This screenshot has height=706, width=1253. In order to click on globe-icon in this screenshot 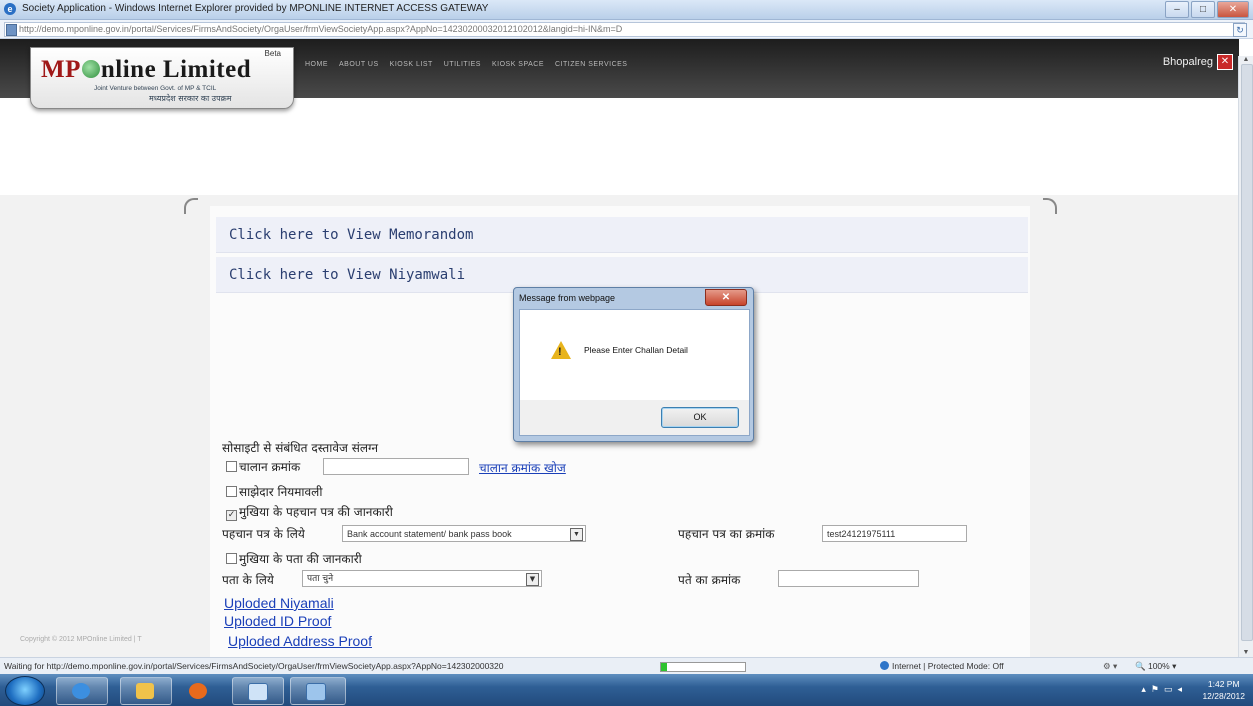, I will do `click(884, 665)`.